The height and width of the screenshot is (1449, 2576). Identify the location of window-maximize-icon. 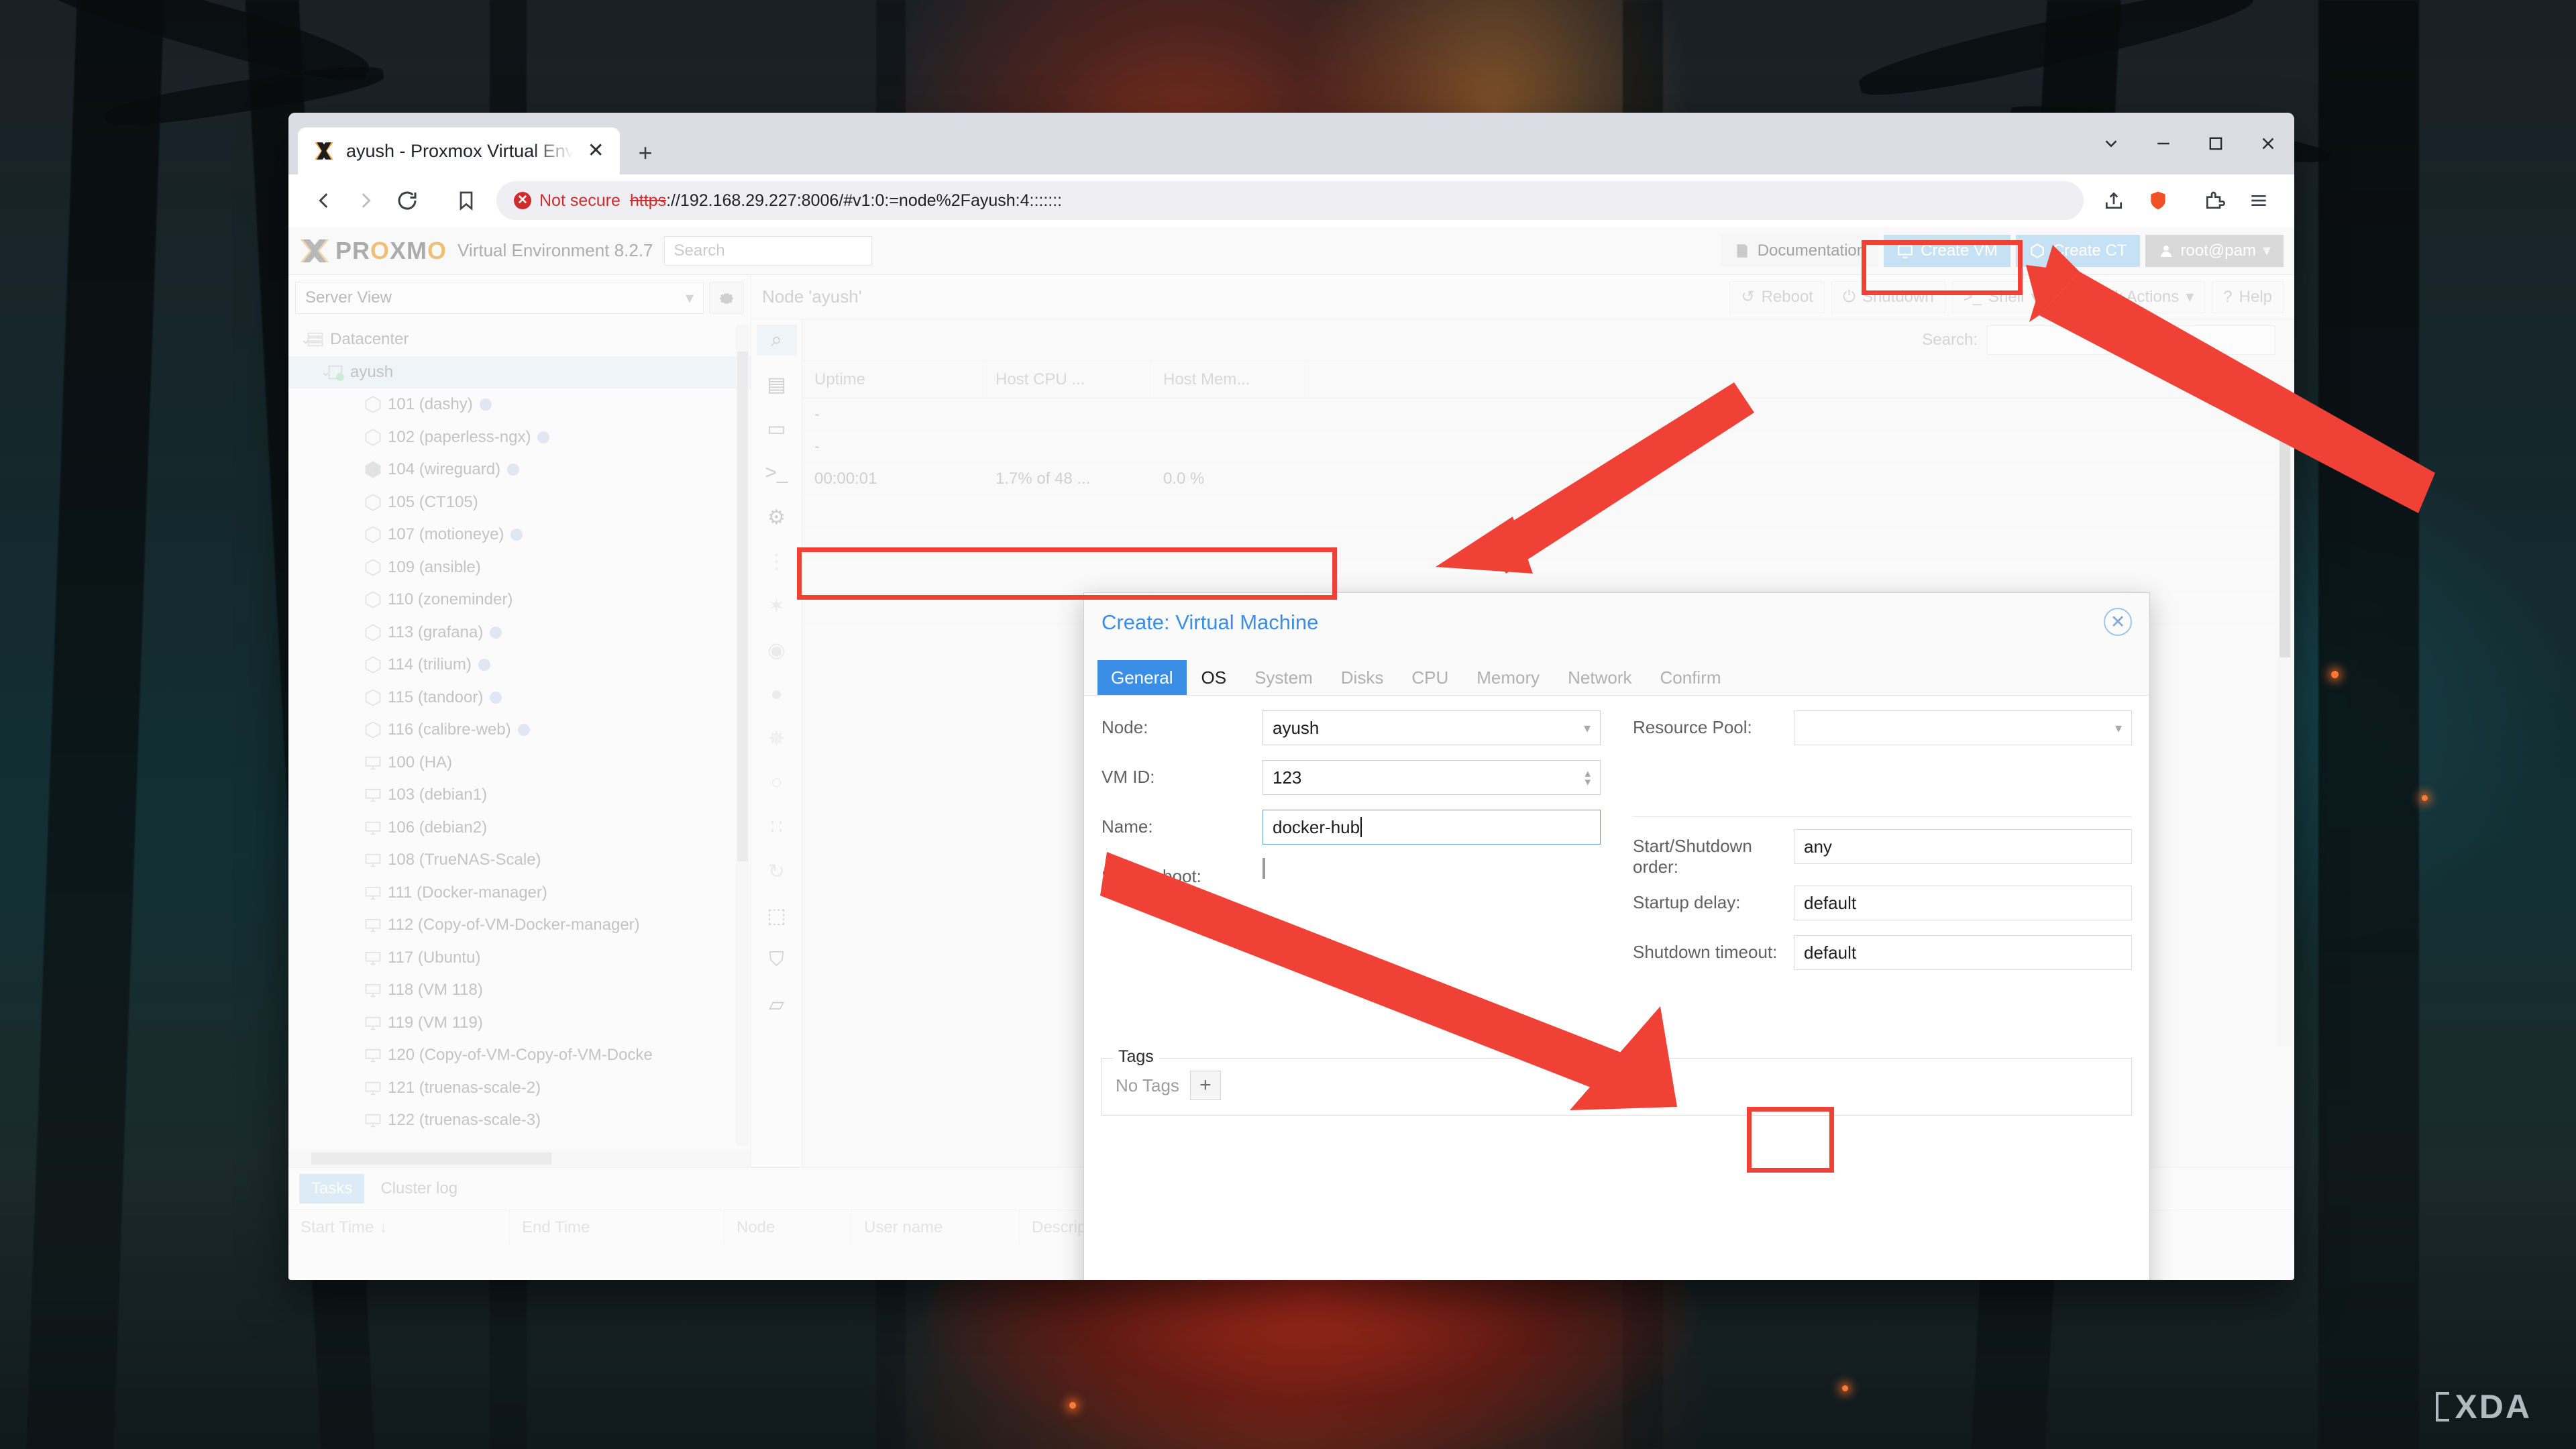
(2216, 143).